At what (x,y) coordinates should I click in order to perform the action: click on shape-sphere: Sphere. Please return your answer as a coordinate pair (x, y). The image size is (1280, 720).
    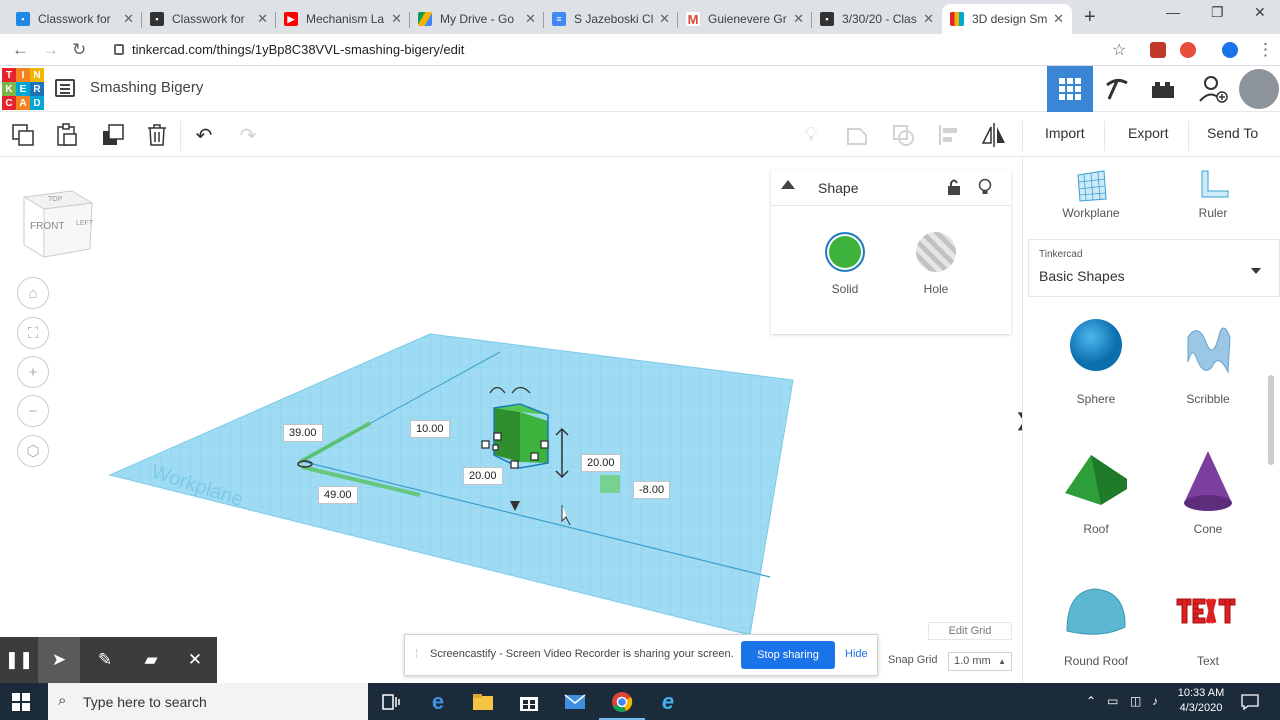
    Looking at the image, I should click on (1096, 361).